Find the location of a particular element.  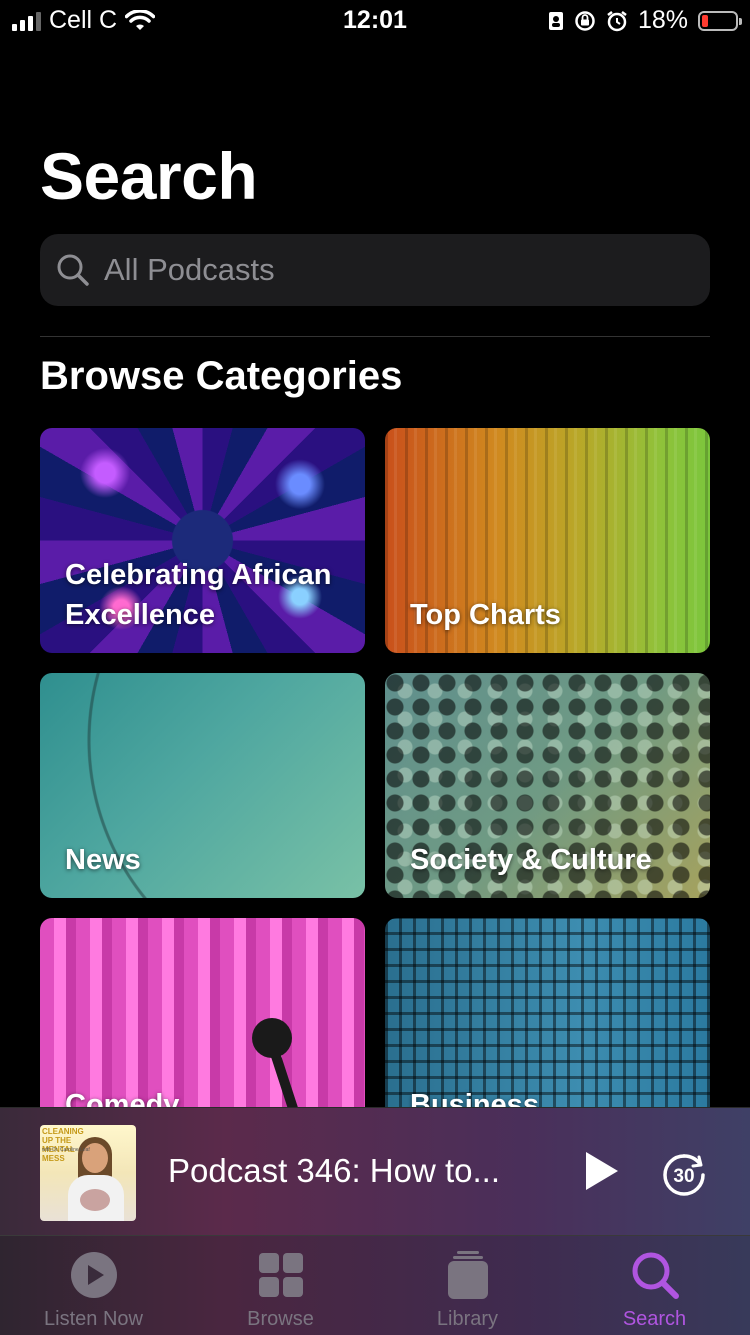

status-right: 18% is located at coordinates (645, 20).